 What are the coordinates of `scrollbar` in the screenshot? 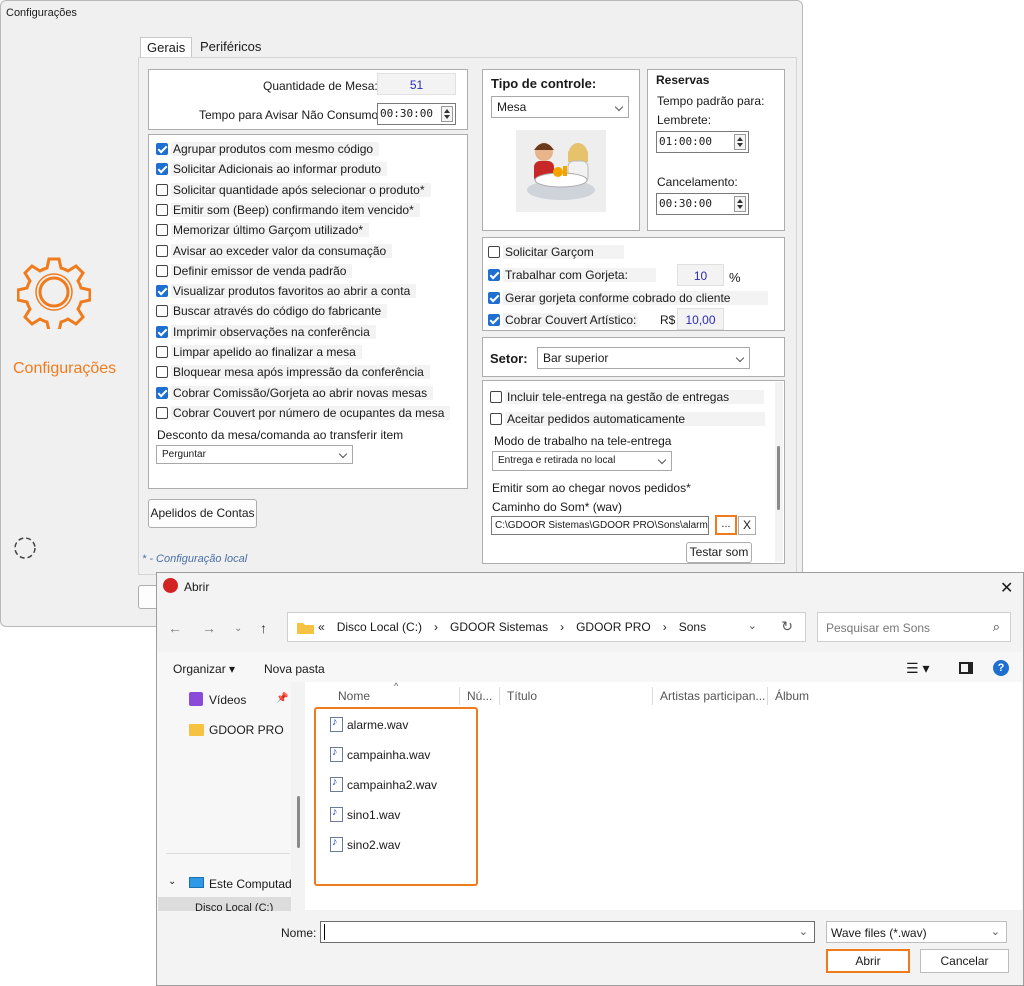 It's located at (779, 472).